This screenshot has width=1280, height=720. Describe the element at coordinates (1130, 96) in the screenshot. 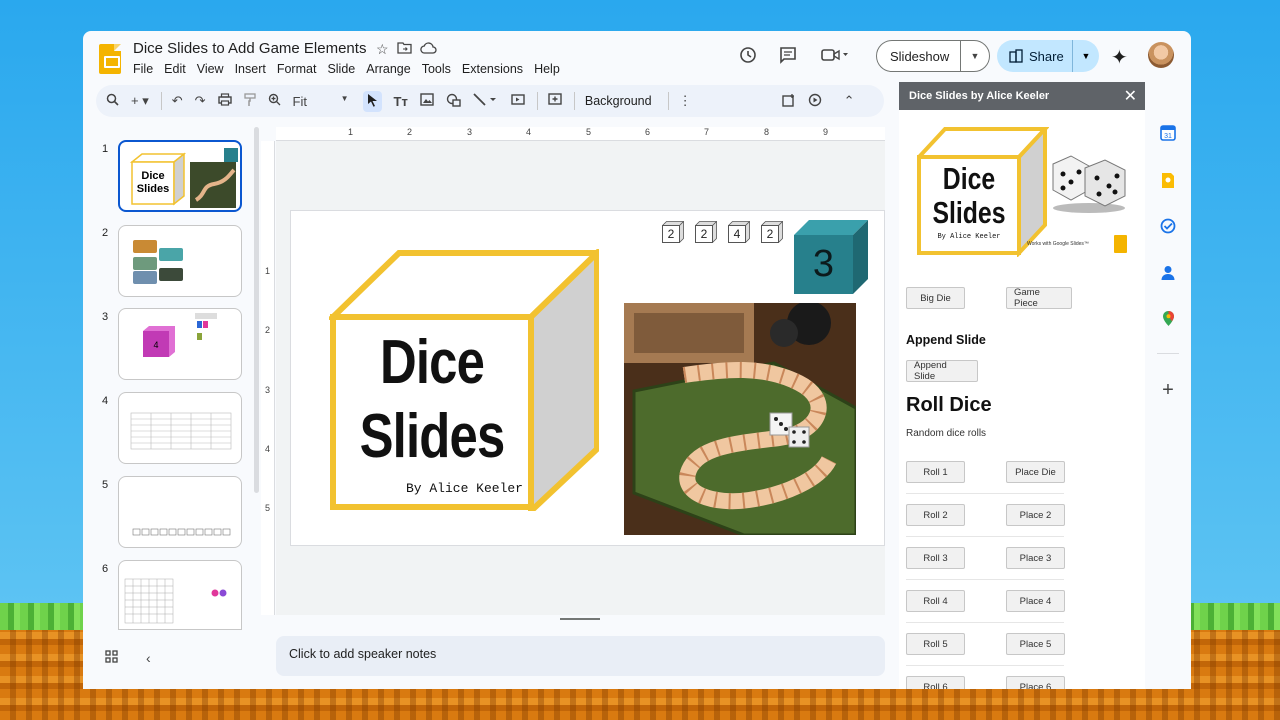

I see `close-icon: ✕` at that location.